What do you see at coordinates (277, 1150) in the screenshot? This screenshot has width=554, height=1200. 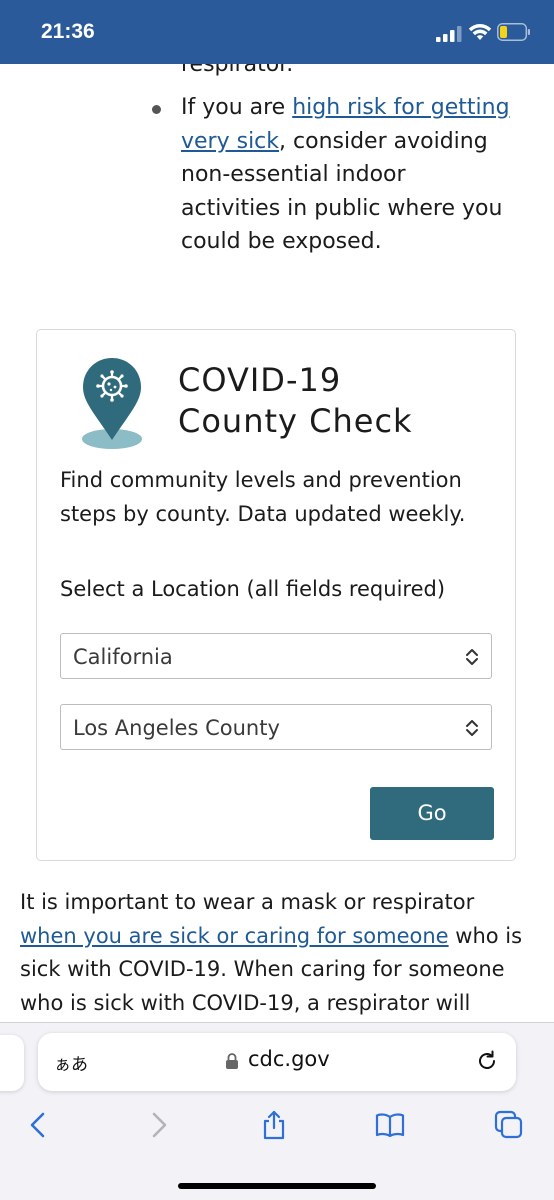 I see `browser-toolbar` at bounding box center [277, 1150].